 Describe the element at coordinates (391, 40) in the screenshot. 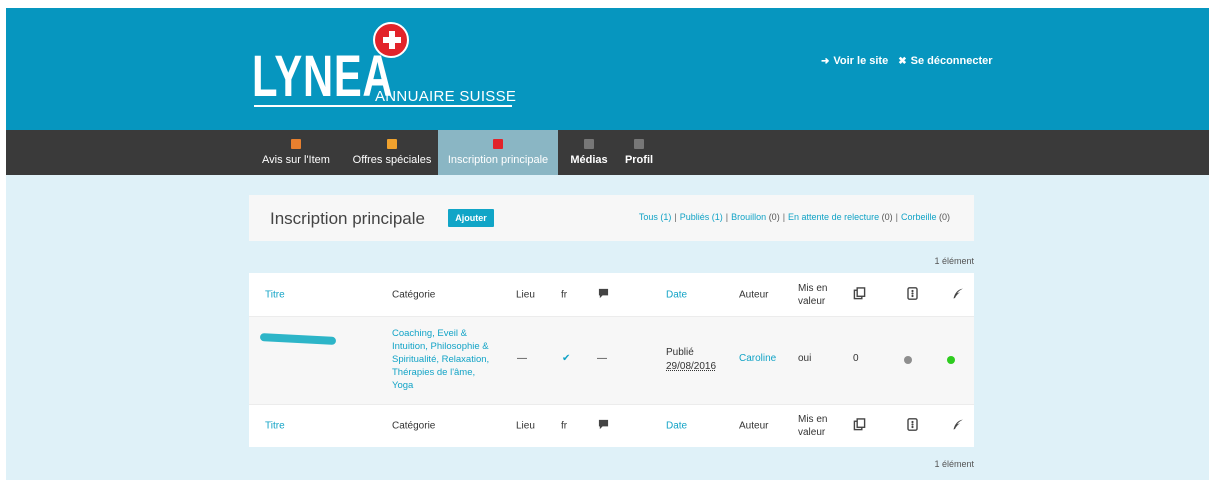

I see `swiss-cross-icon` at that location.